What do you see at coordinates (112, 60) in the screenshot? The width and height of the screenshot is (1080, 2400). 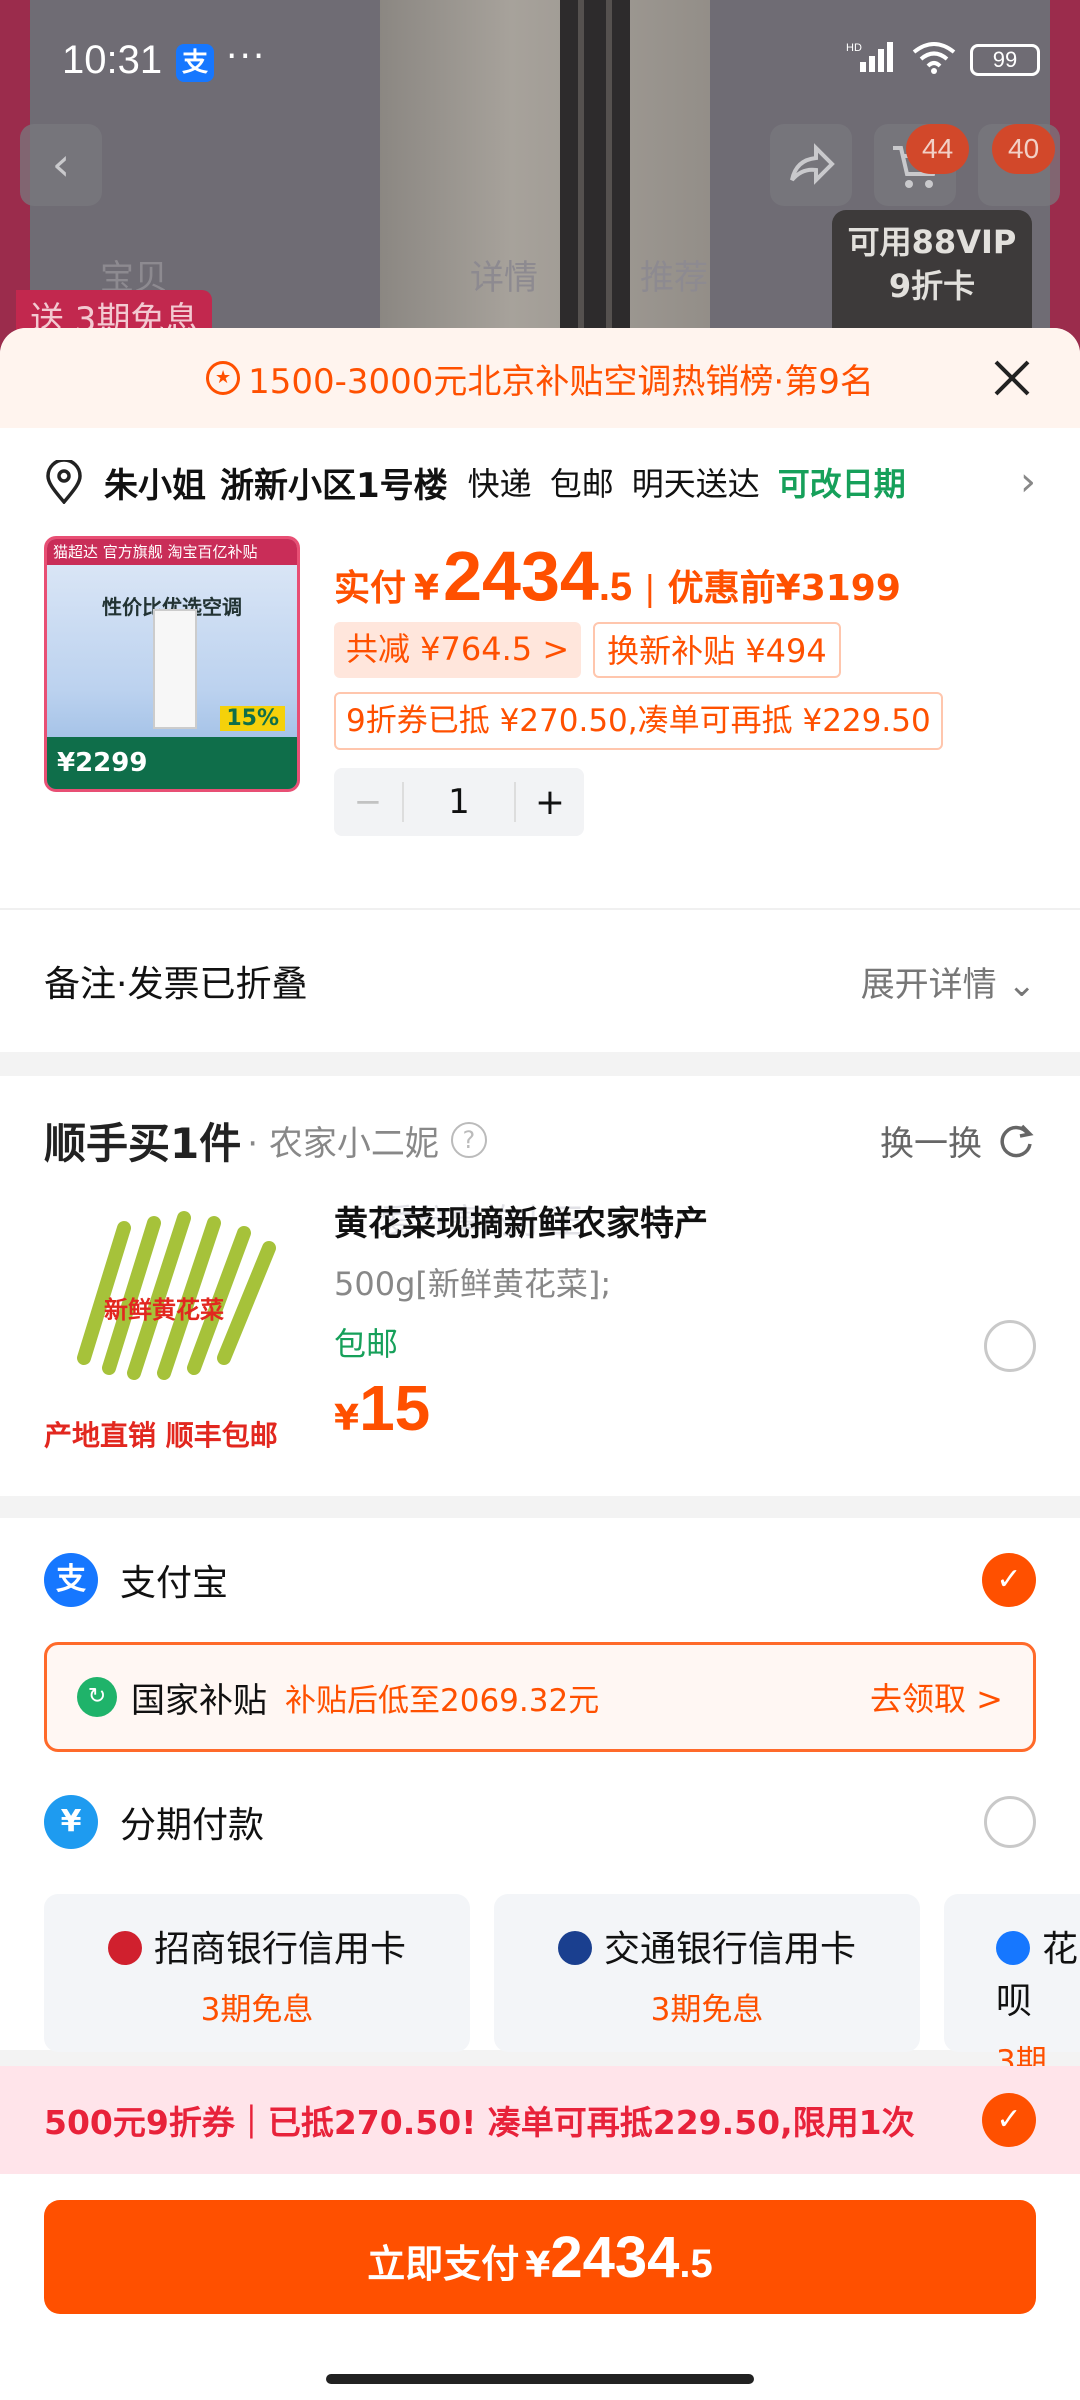 I see `status-time: 10:31` at bounding box center [112, 60].